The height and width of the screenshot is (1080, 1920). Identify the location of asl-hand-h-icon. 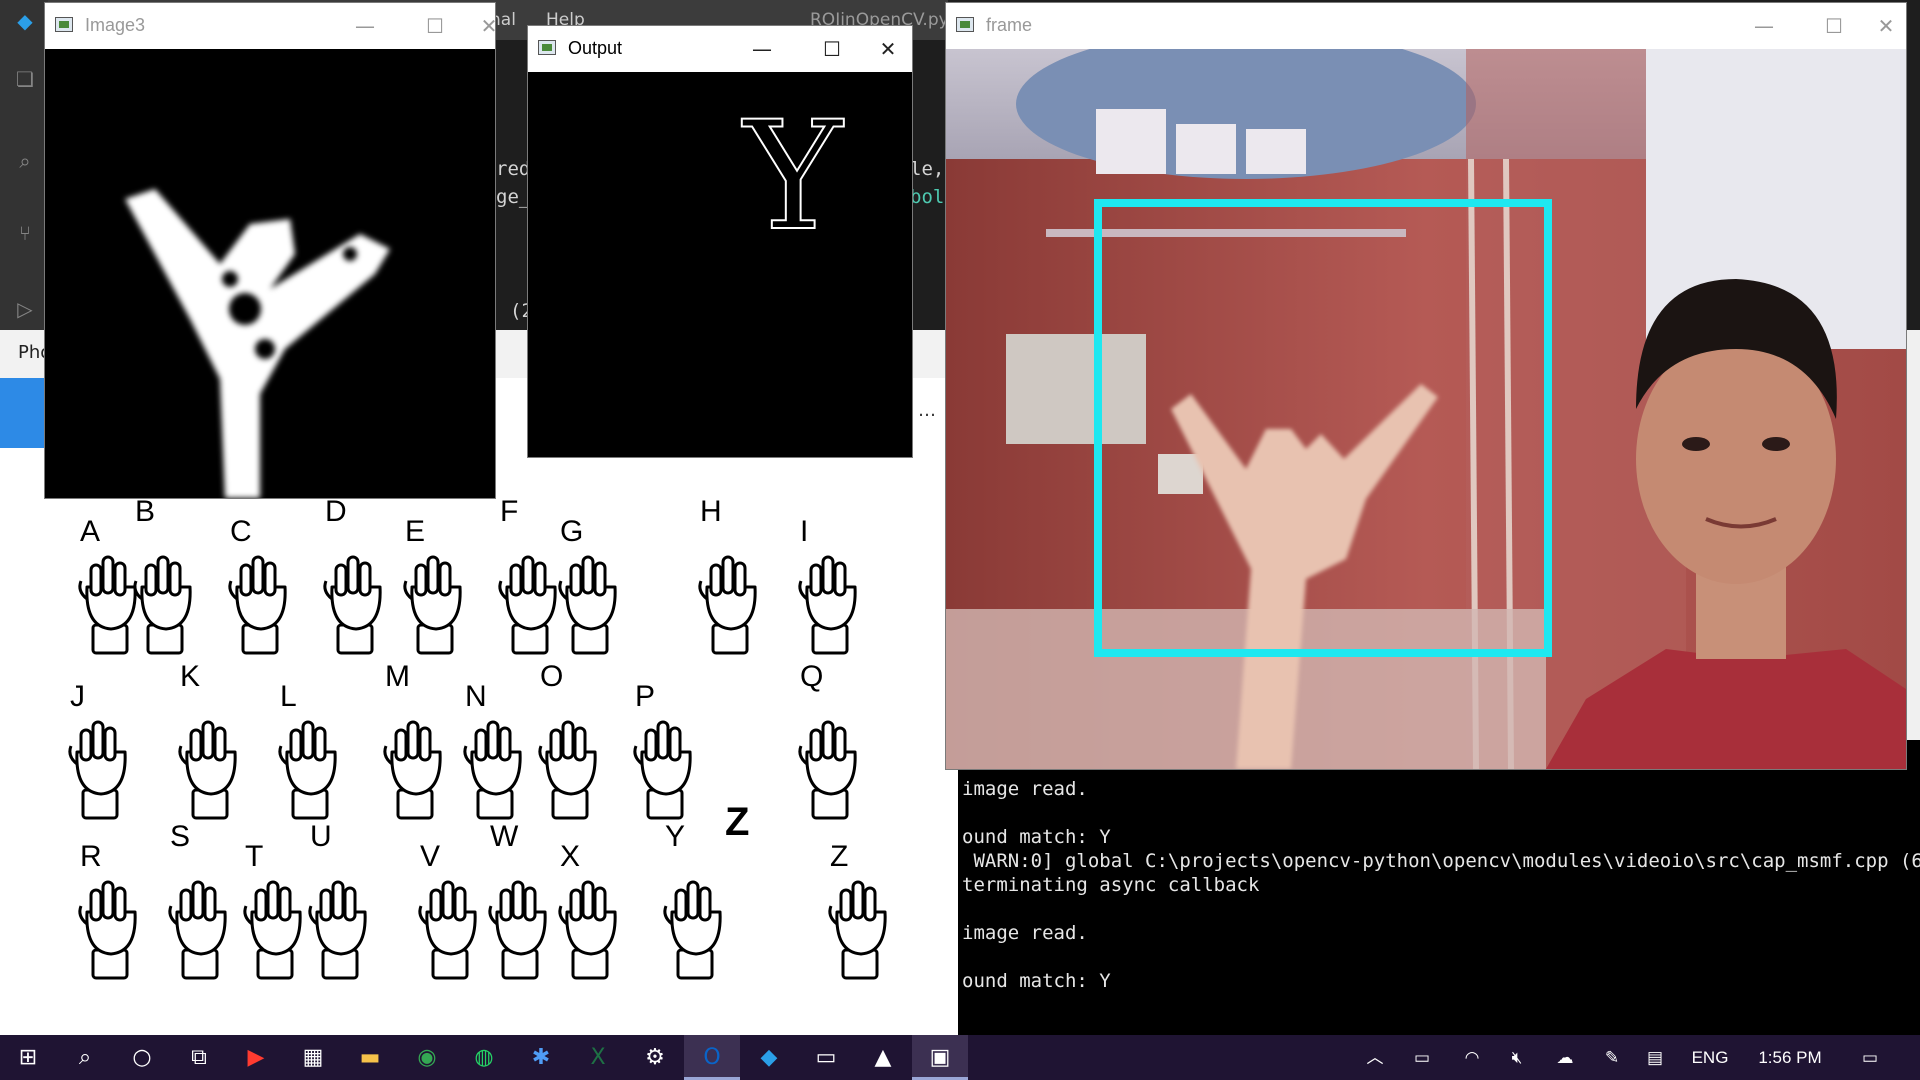
(727, 605).